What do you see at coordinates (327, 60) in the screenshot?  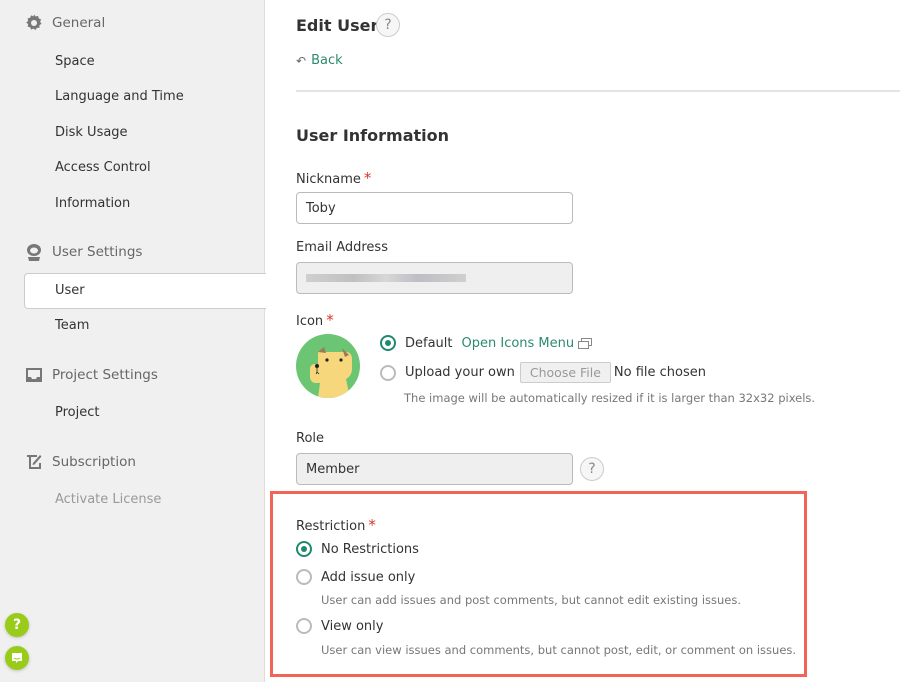 I see `back-label: Back` at bounding box center [327, 60].